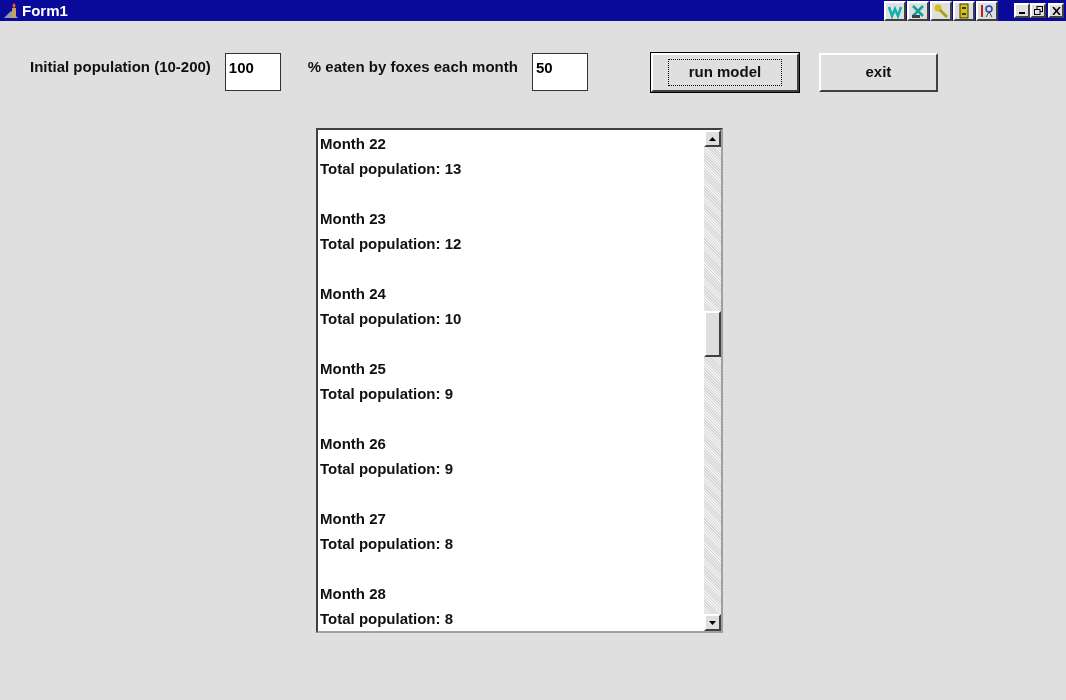 The height and width of the screenshot is (700, 1066). What do you see at coordinates (712, 334) in the screenshot?
I see `scroll-thumb` at bounding box center [712, 334].